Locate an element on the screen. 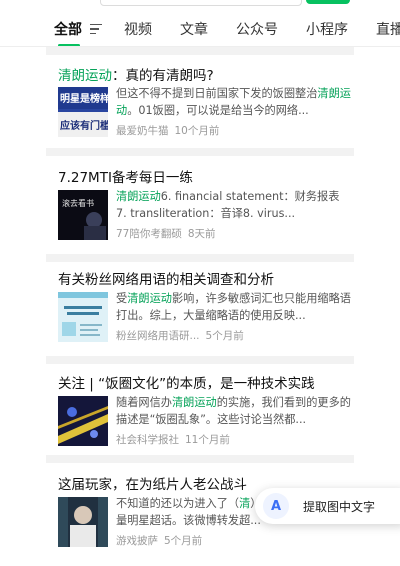 This screenshot has height=566, width=400. tab-official-account: 公众号 is located at coordinates (257, 29).